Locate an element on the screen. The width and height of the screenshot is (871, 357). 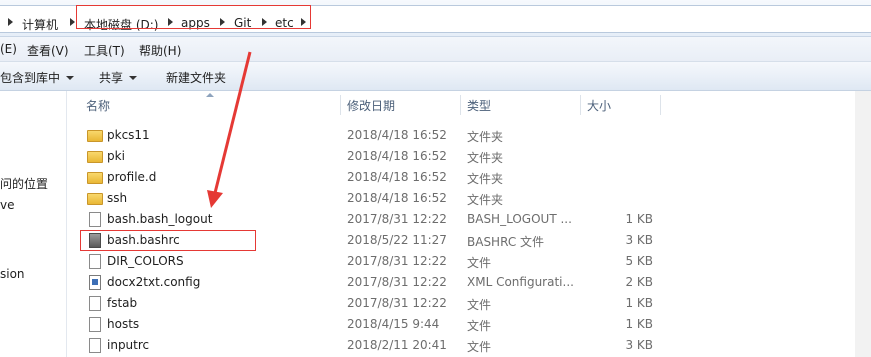
annotation-arrowhead is located at coordinates (215, 199).